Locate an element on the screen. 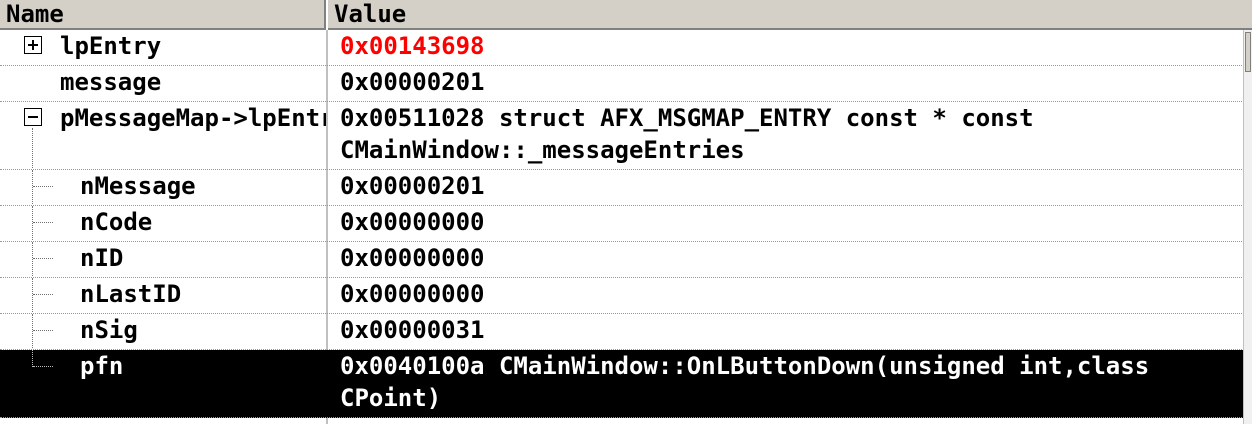  name-cell: nID is located at coordinates (163, 259).